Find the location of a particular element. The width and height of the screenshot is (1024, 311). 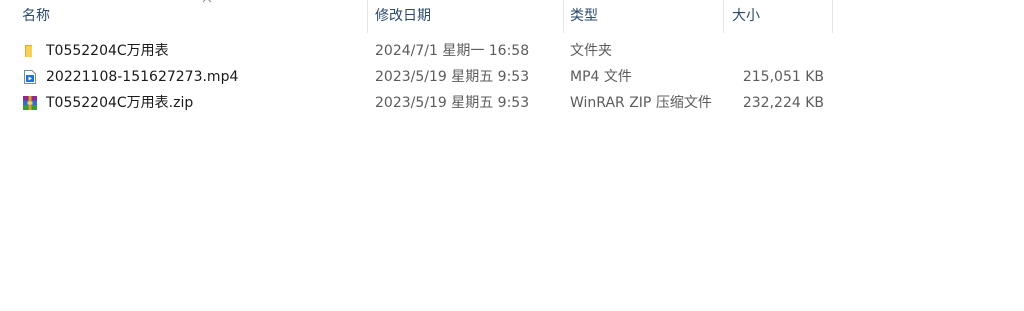

file-name-cell: T0552204C万用表 is located at coordinates (95, 51).